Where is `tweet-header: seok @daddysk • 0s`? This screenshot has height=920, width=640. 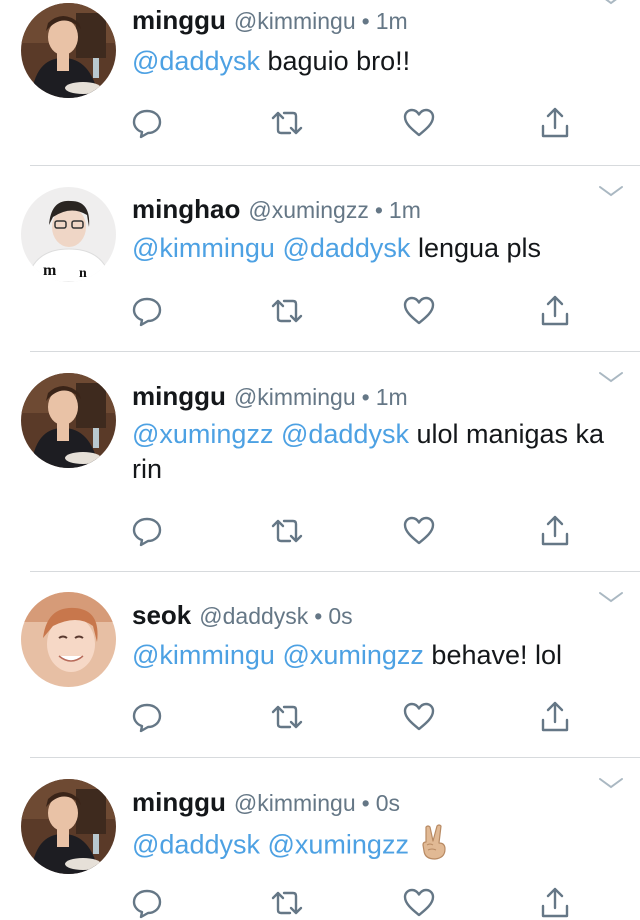 tweet-header: seok @daddysk • 0s is located at coordinates (242, 617).